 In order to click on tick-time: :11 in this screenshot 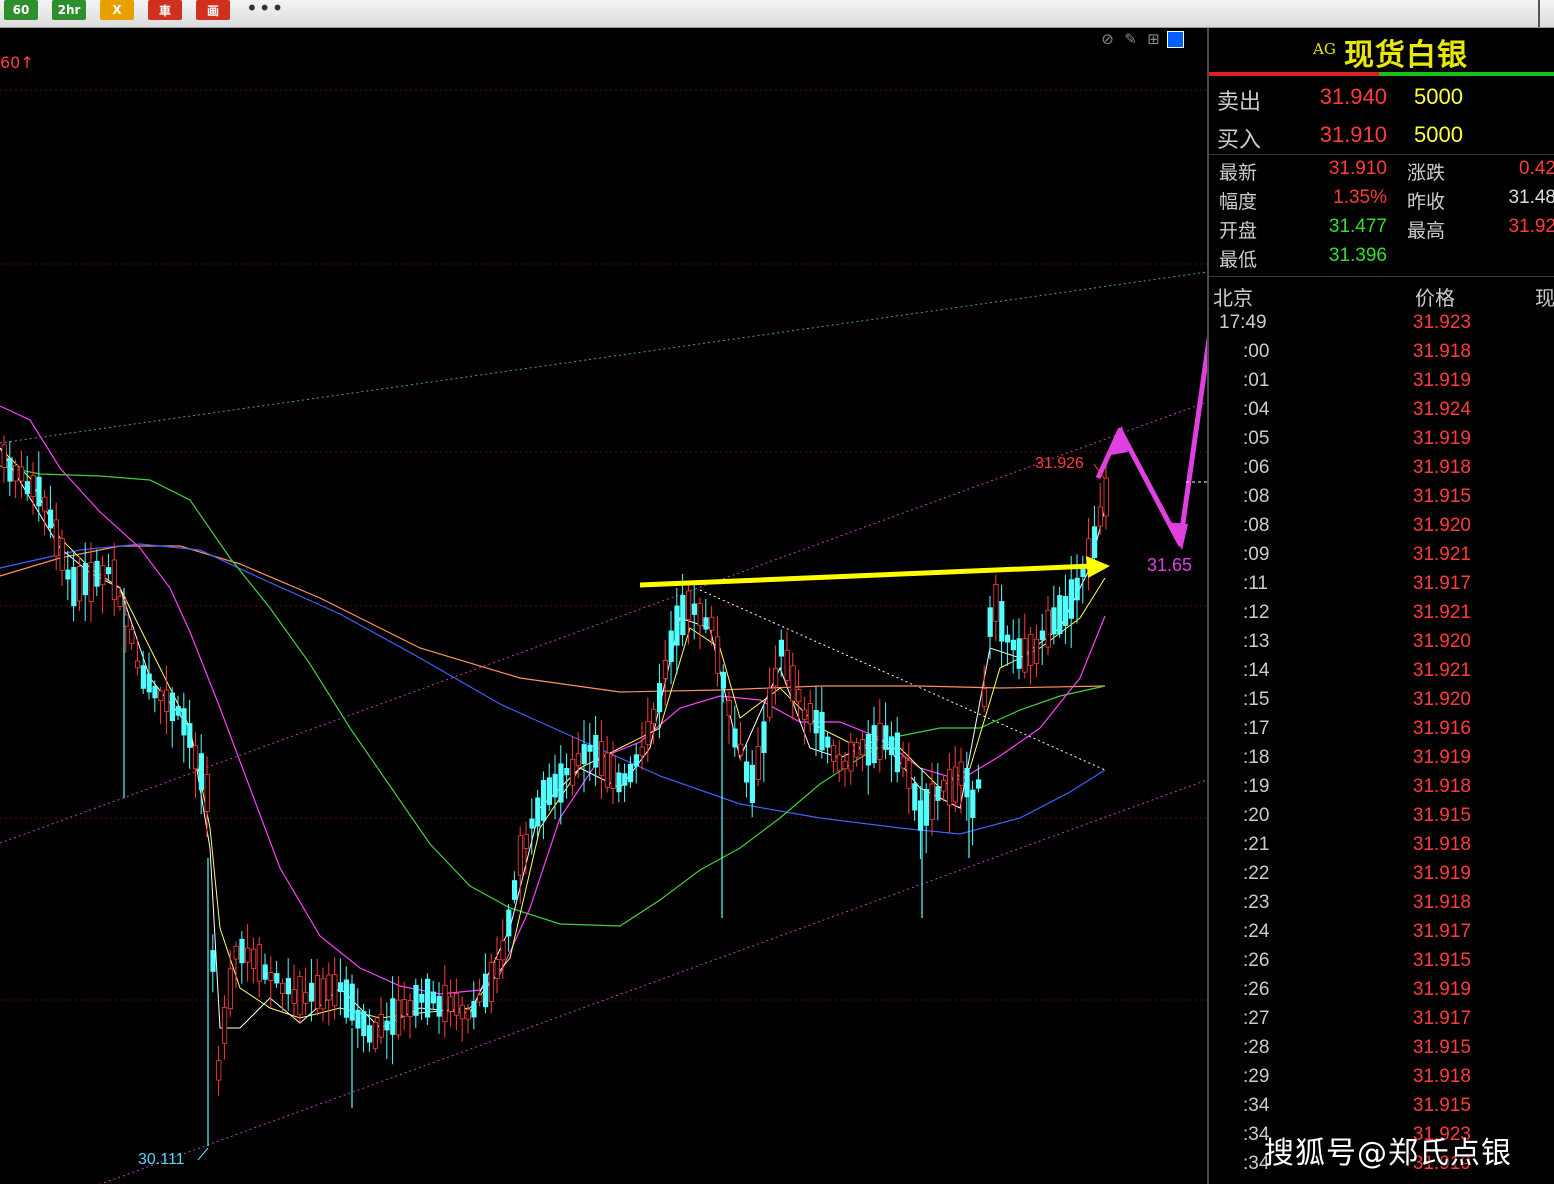, I will do `click(1256, 583)`.